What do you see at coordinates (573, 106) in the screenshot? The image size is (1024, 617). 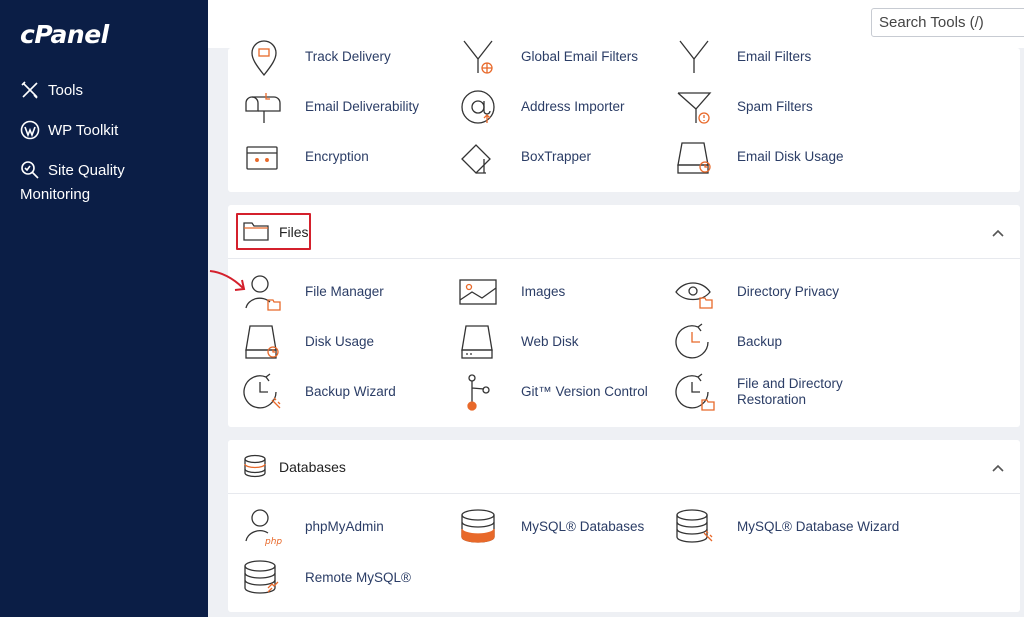 I see `tool-label: Address Importer` at bounding box center [573, 106].